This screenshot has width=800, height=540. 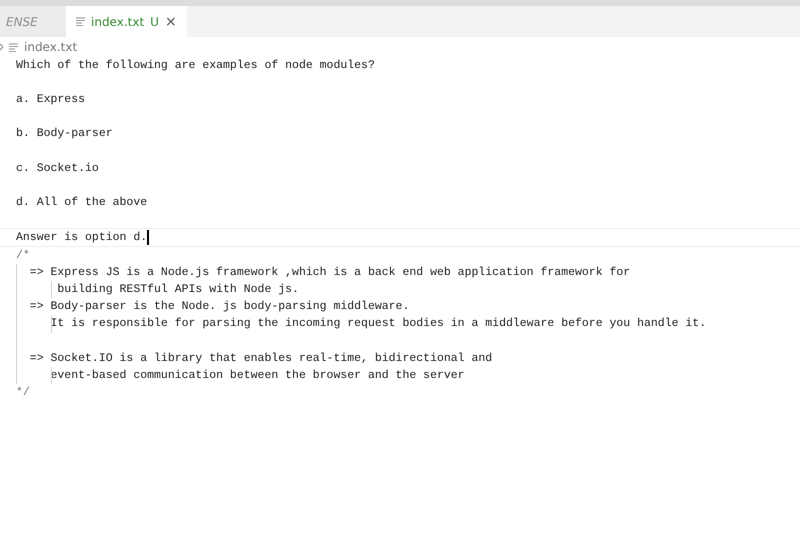 What do you see at coordinates (64, 133) in the screenshot?
I see `code-line: b. Body-parser` at bounding box center [64, 133].